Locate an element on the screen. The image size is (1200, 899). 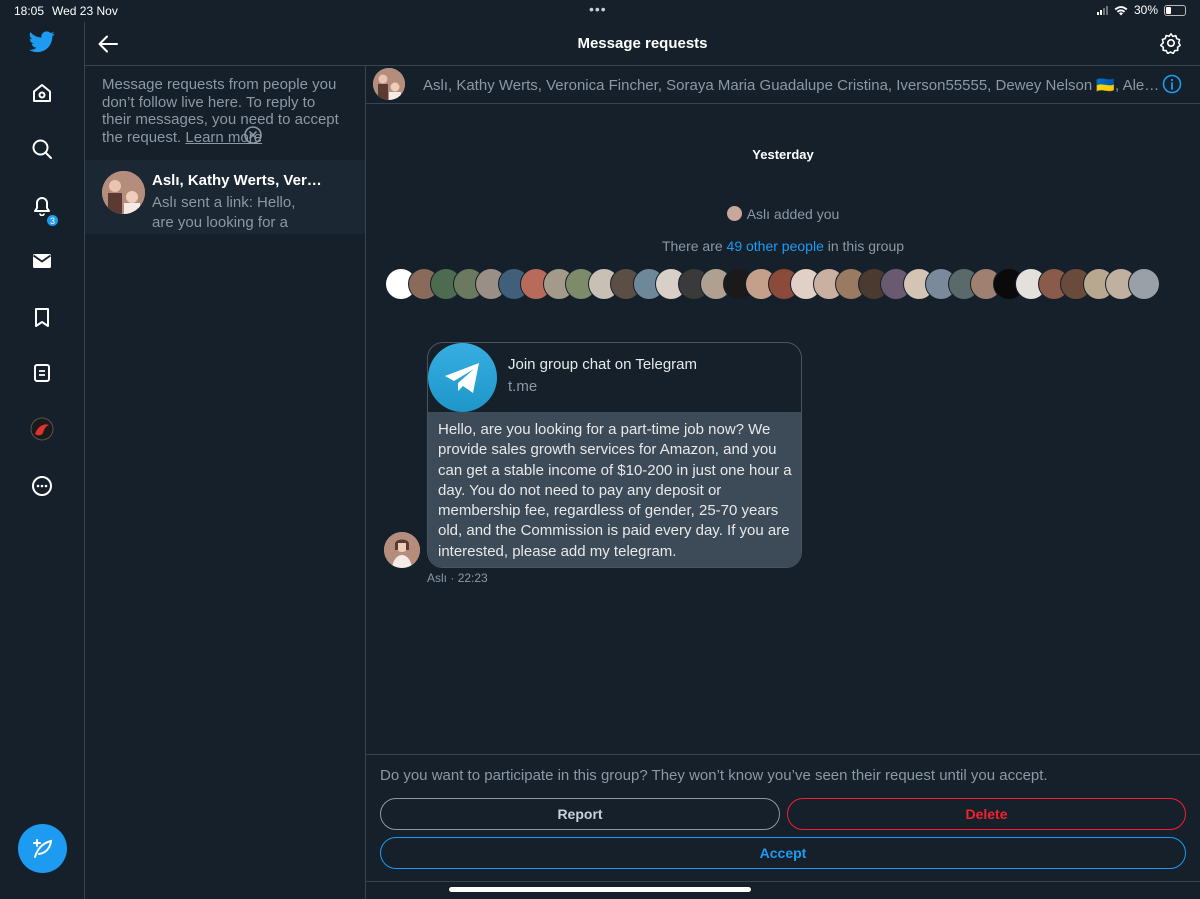
battery-icon is located at coordinates (1175, 10).